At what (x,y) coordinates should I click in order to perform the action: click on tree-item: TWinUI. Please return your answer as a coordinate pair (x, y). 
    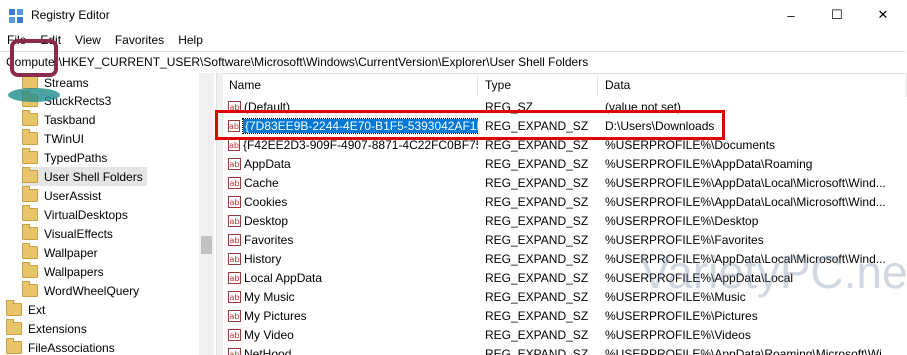
    Looking at the image, I should click on (55, 138).